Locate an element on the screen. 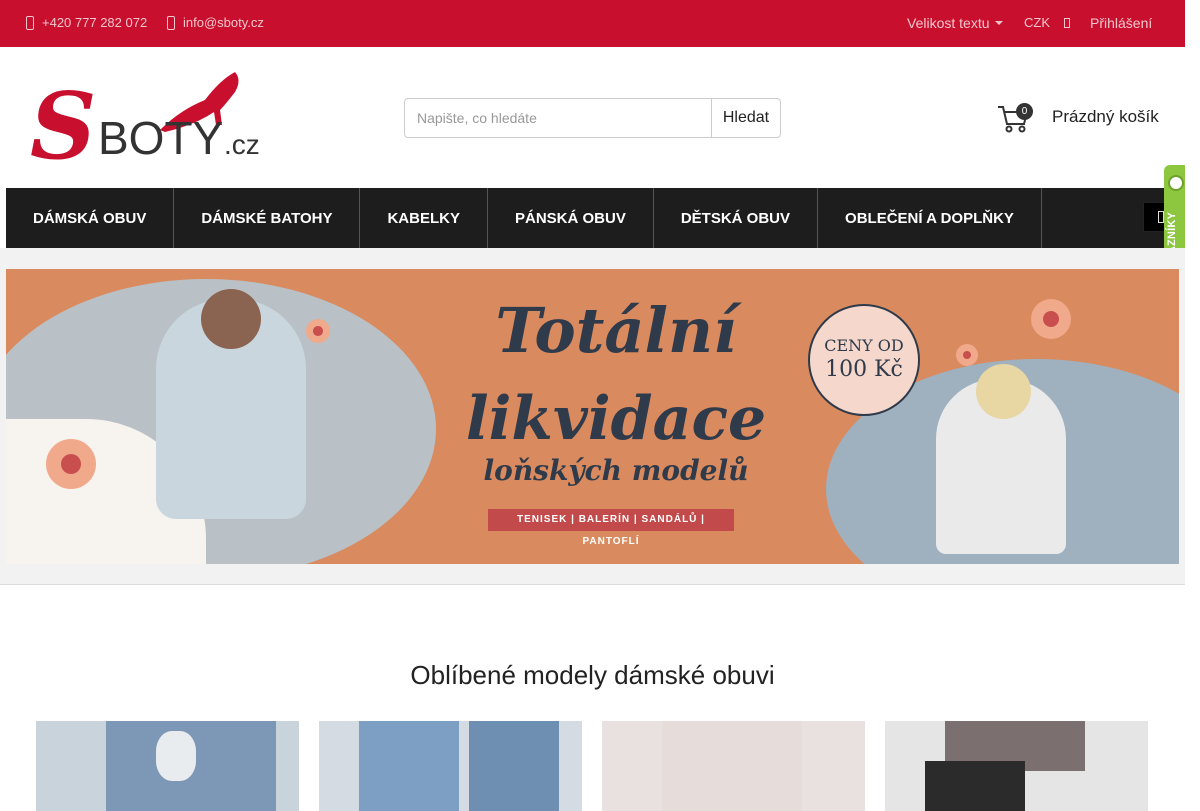 This screenshot has height=811, width=1200. email-address: info@sboty.cz is located at coordinates (223, 22).